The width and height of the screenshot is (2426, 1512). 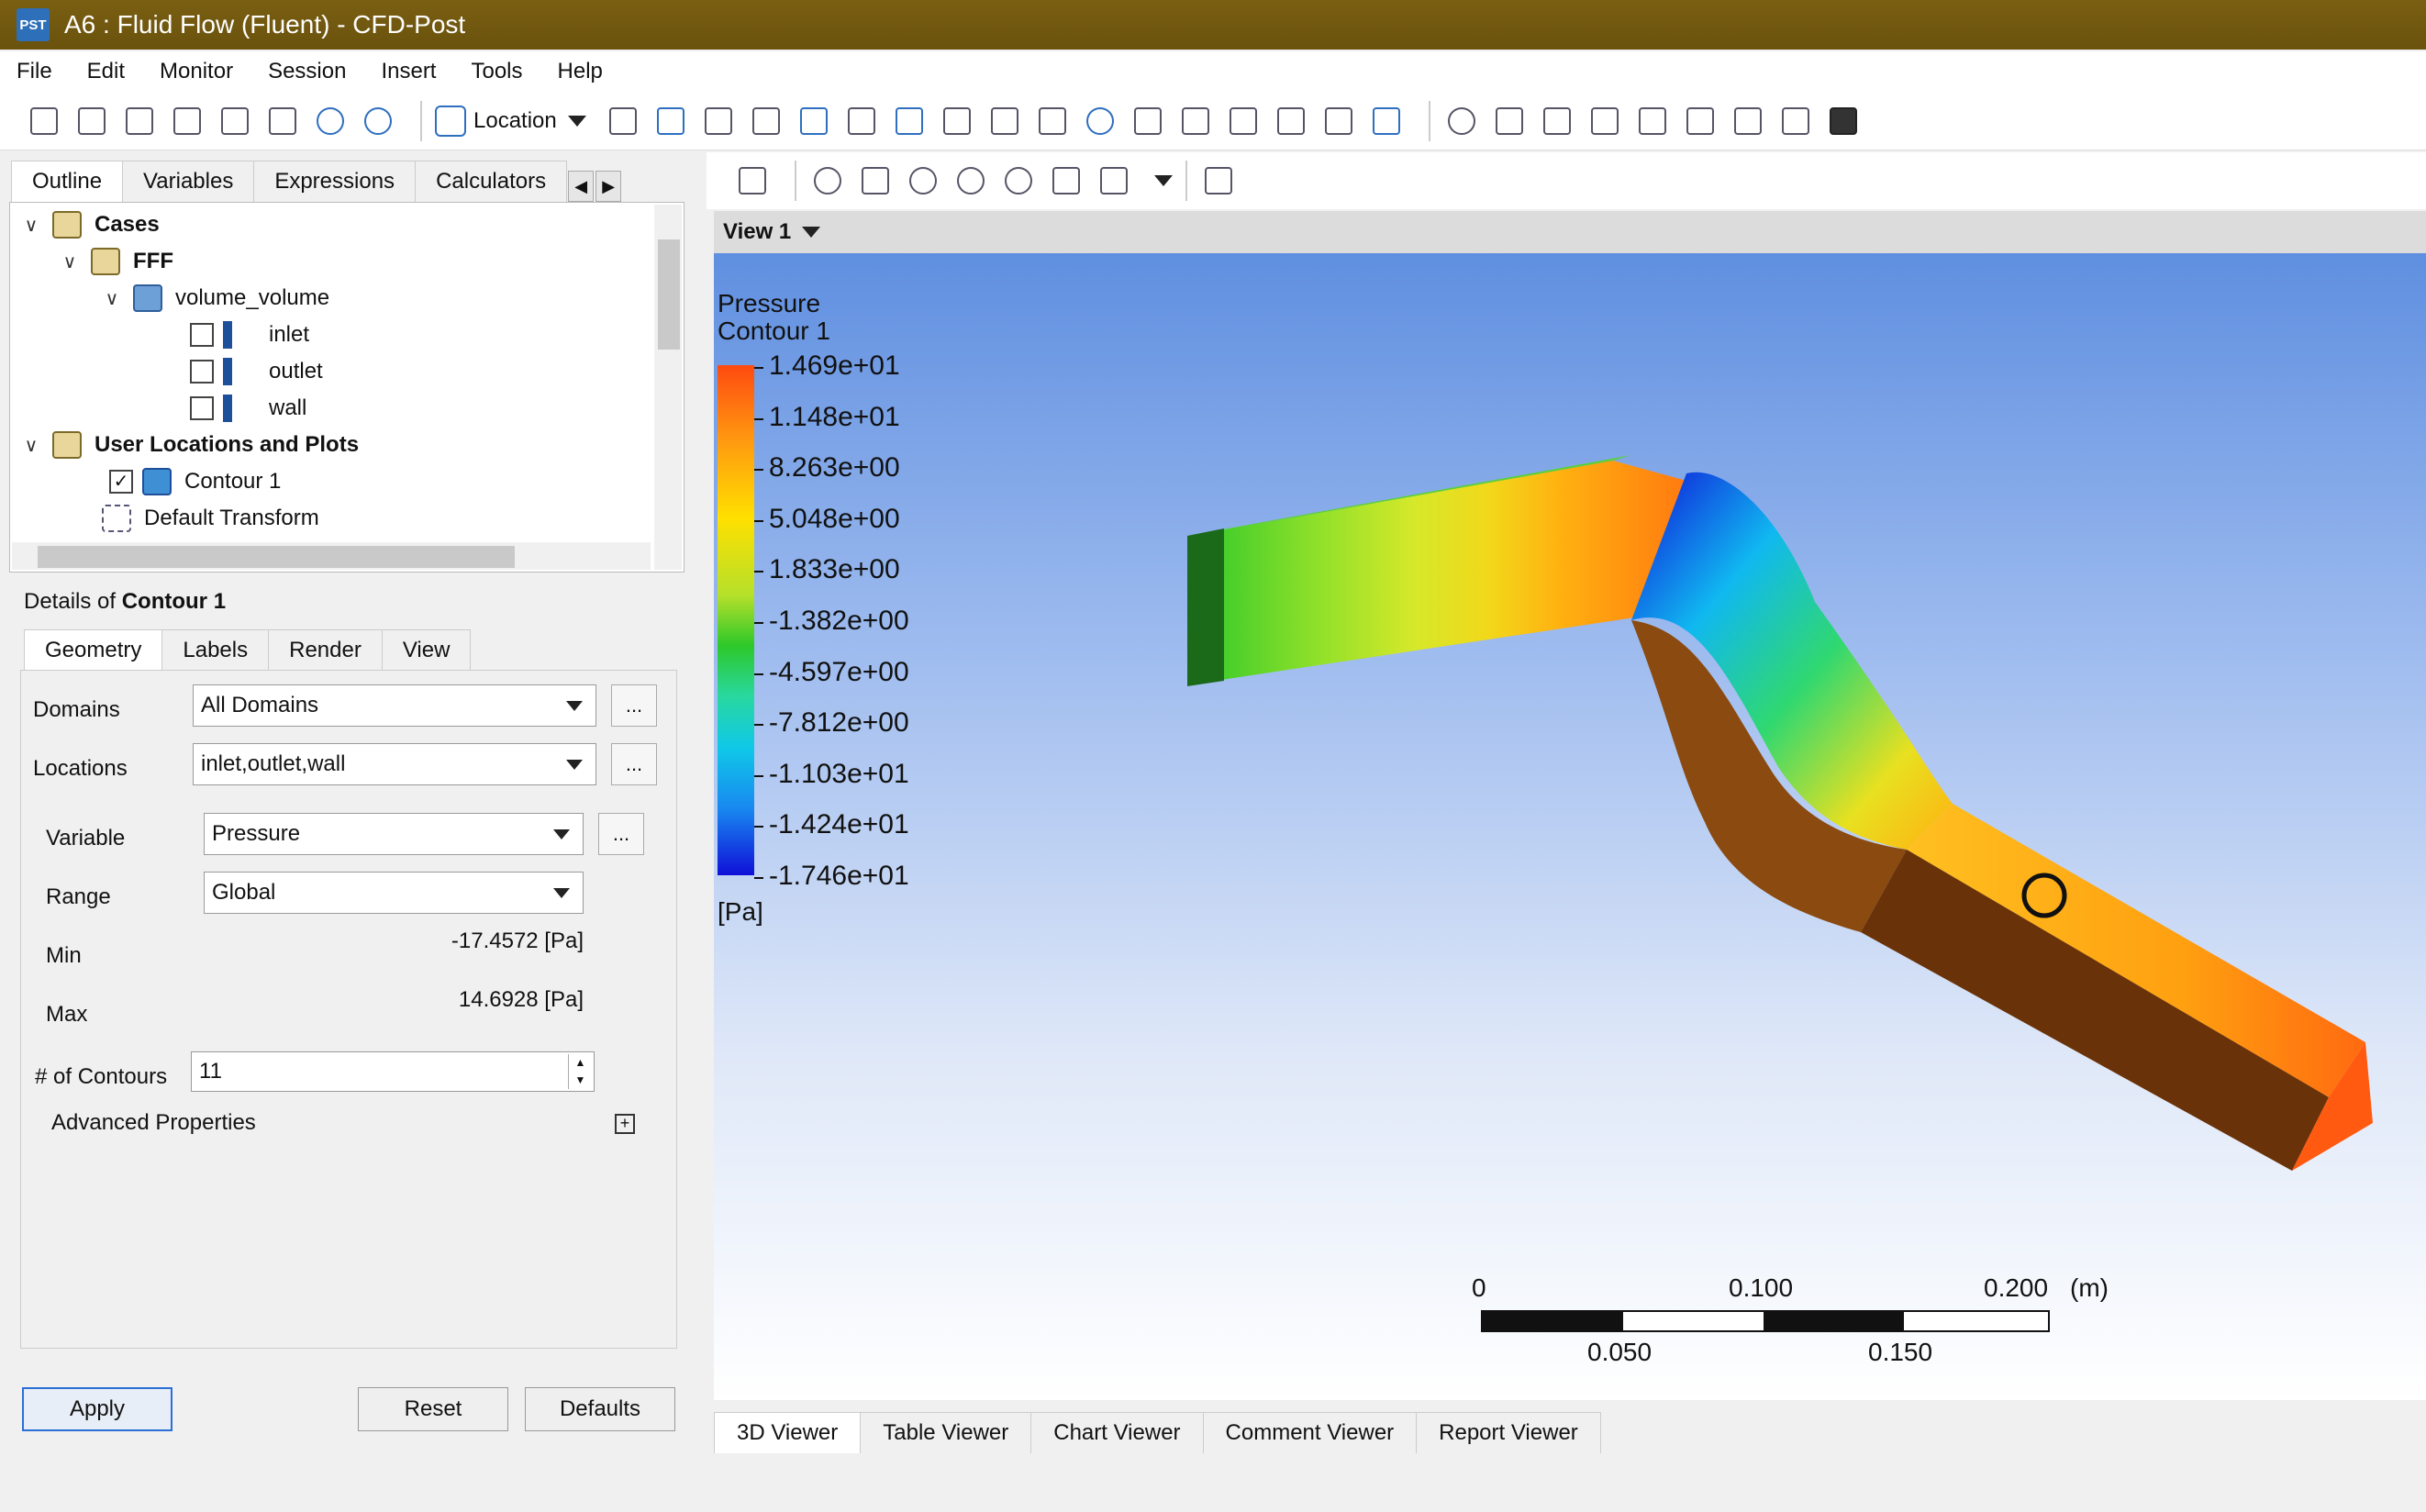 What do you see at coordinates (1653, 121) in the screenshot?
I see `function-calculator-icon` at bounding box center [1653, 121].